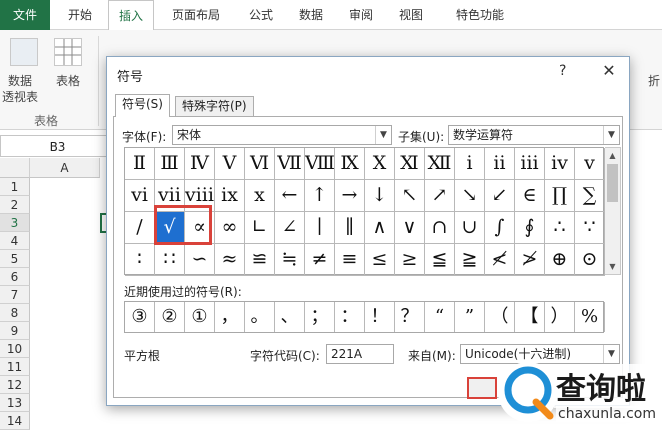  Describe the element at coordinates (170, 260) in the screenshot. I see `symbol-cell: ∷` at that location.